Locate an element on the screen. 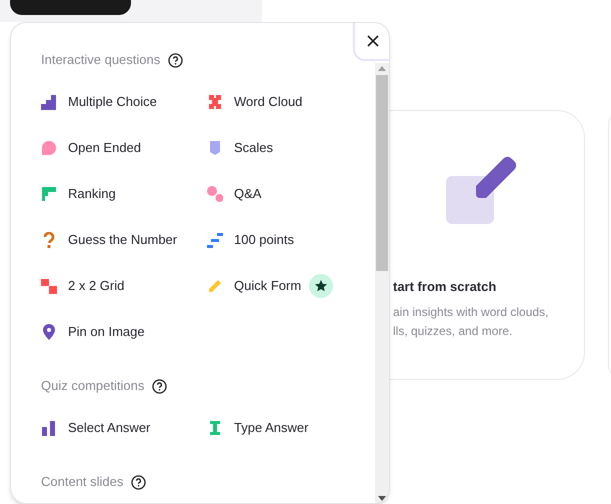 The width and height of the screenshot is (611, 504). section-heading: Quiz competitions is located at coordinates (92, 386).